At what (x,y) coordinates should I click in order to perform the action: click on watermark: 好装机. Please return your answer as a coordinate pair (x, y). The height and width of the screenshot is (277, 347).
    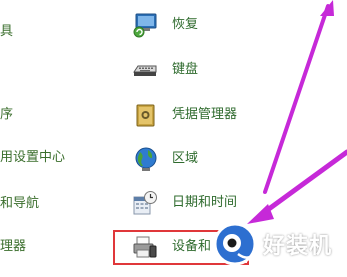
    Looking at the image, I should click on (277, 245).